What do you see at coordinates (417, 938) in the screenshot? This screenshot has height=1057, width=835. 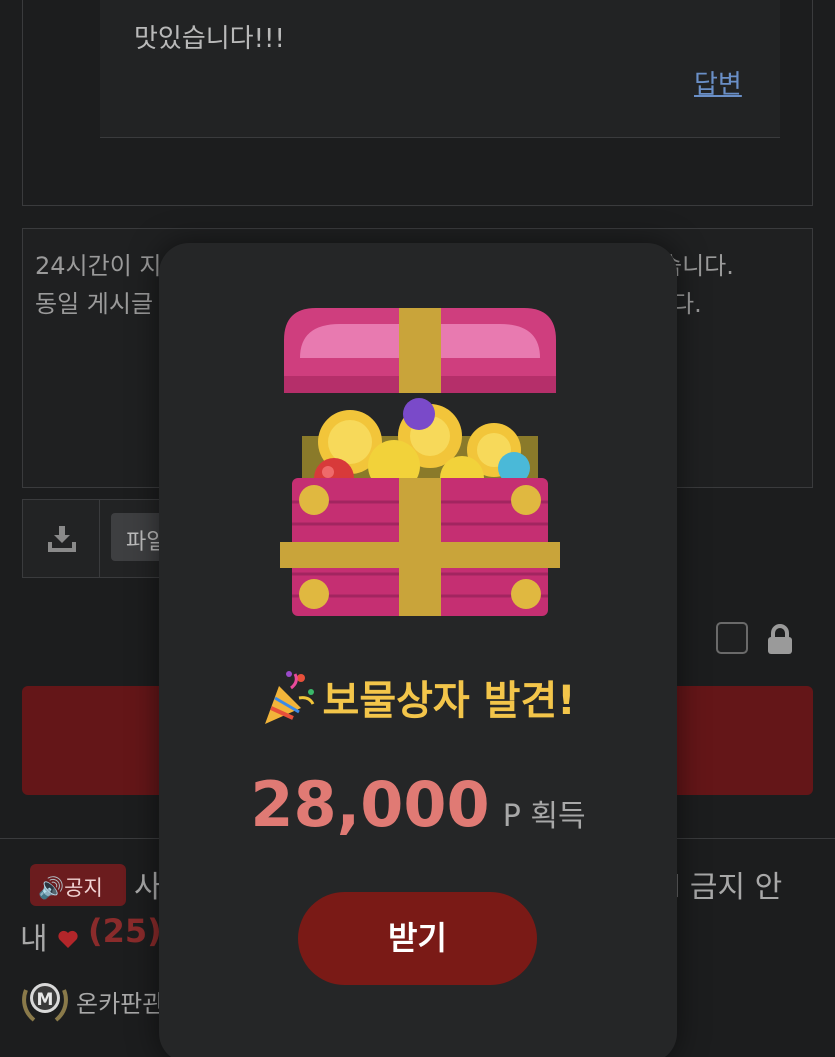 I see `claim-button: 받기` at bounding box center [417, 938].